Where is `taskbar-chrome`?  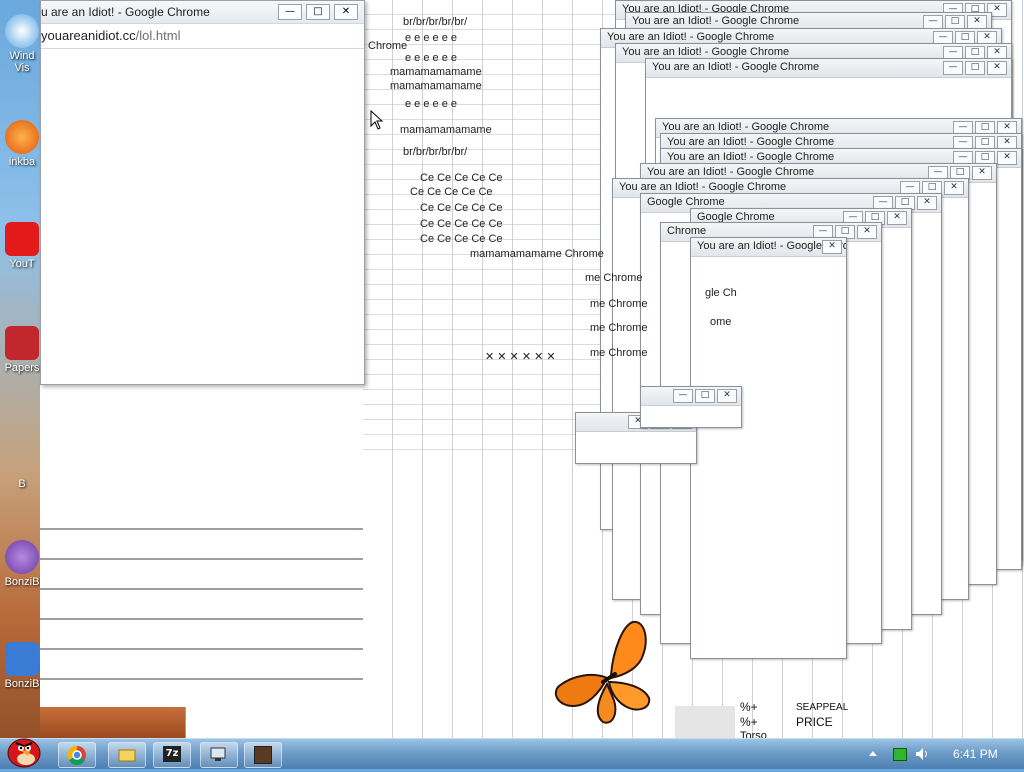
taskbar-chrome is located at coordinates (77, 755).